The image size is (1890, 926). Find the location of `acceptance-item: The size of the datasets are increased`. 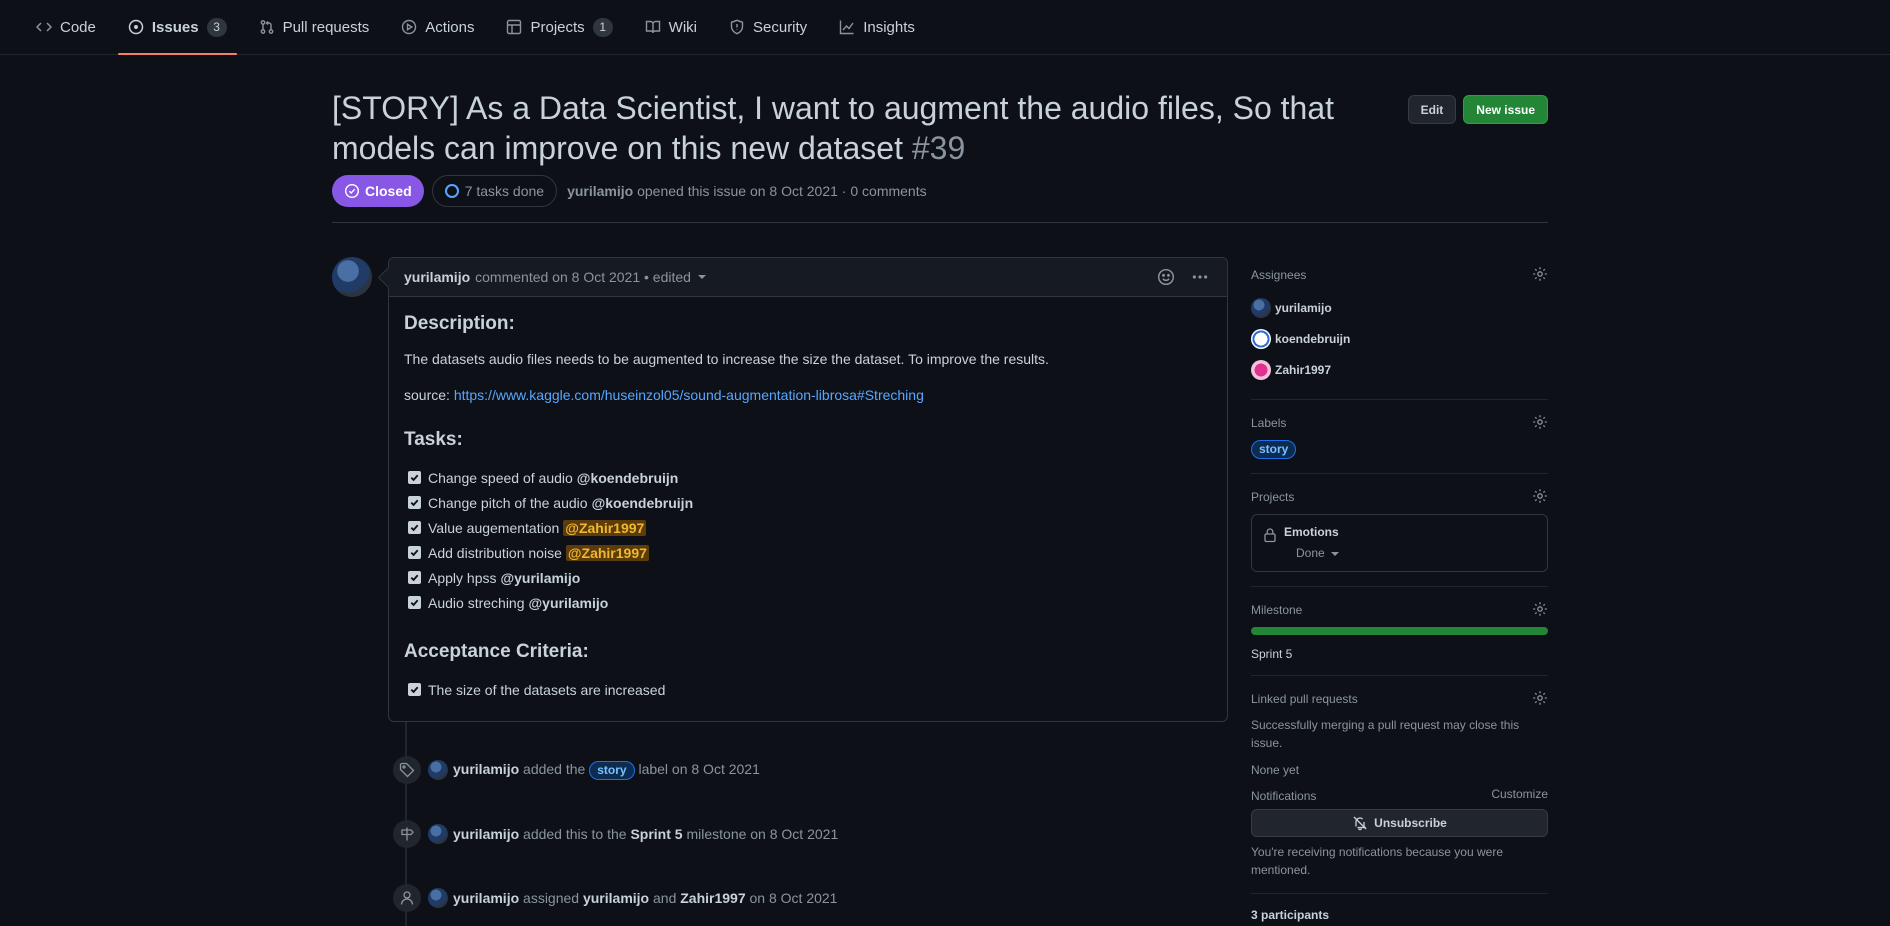

acceptance-item: The size of the datasets are increased is located at coordinates (810, 689).